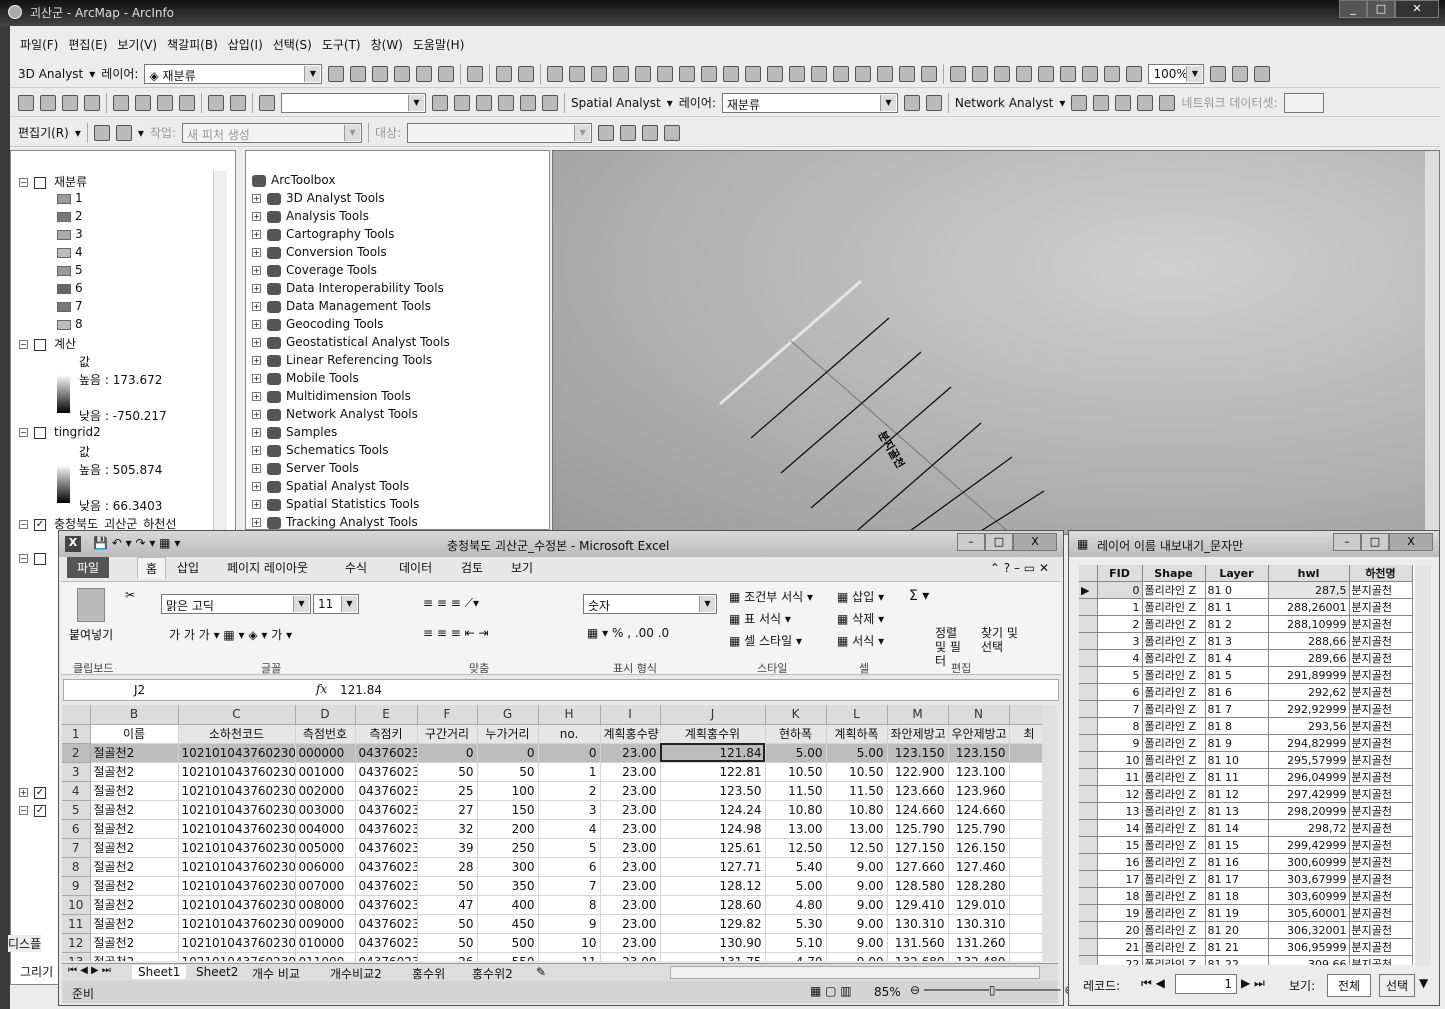 Image resolution: width=1445 pixels, height=1009 pixels. I want to click on cell: 123.150, so click(918, 753).